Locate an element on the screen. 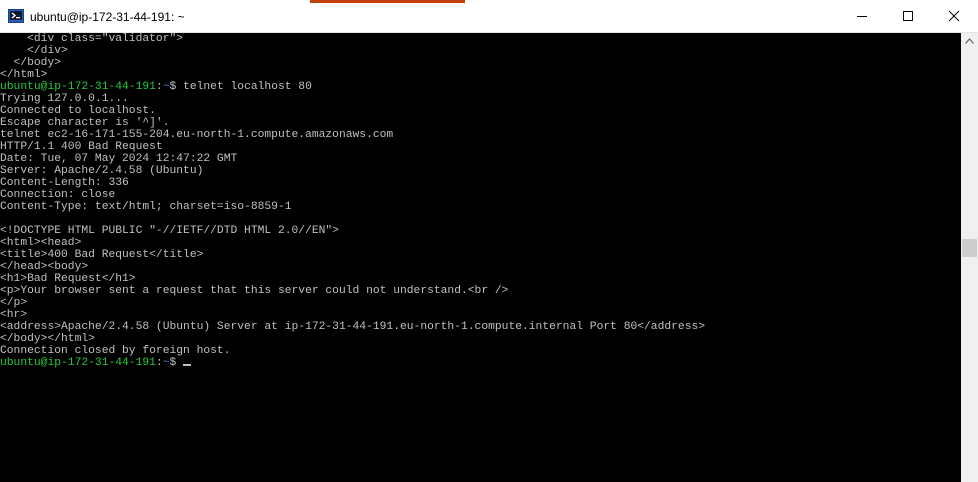 The width and height of the screenshot is (978, 482). prompt-line: ubuntu@ip-172-31-44-191:~$ is located at coordinates (352, 363).